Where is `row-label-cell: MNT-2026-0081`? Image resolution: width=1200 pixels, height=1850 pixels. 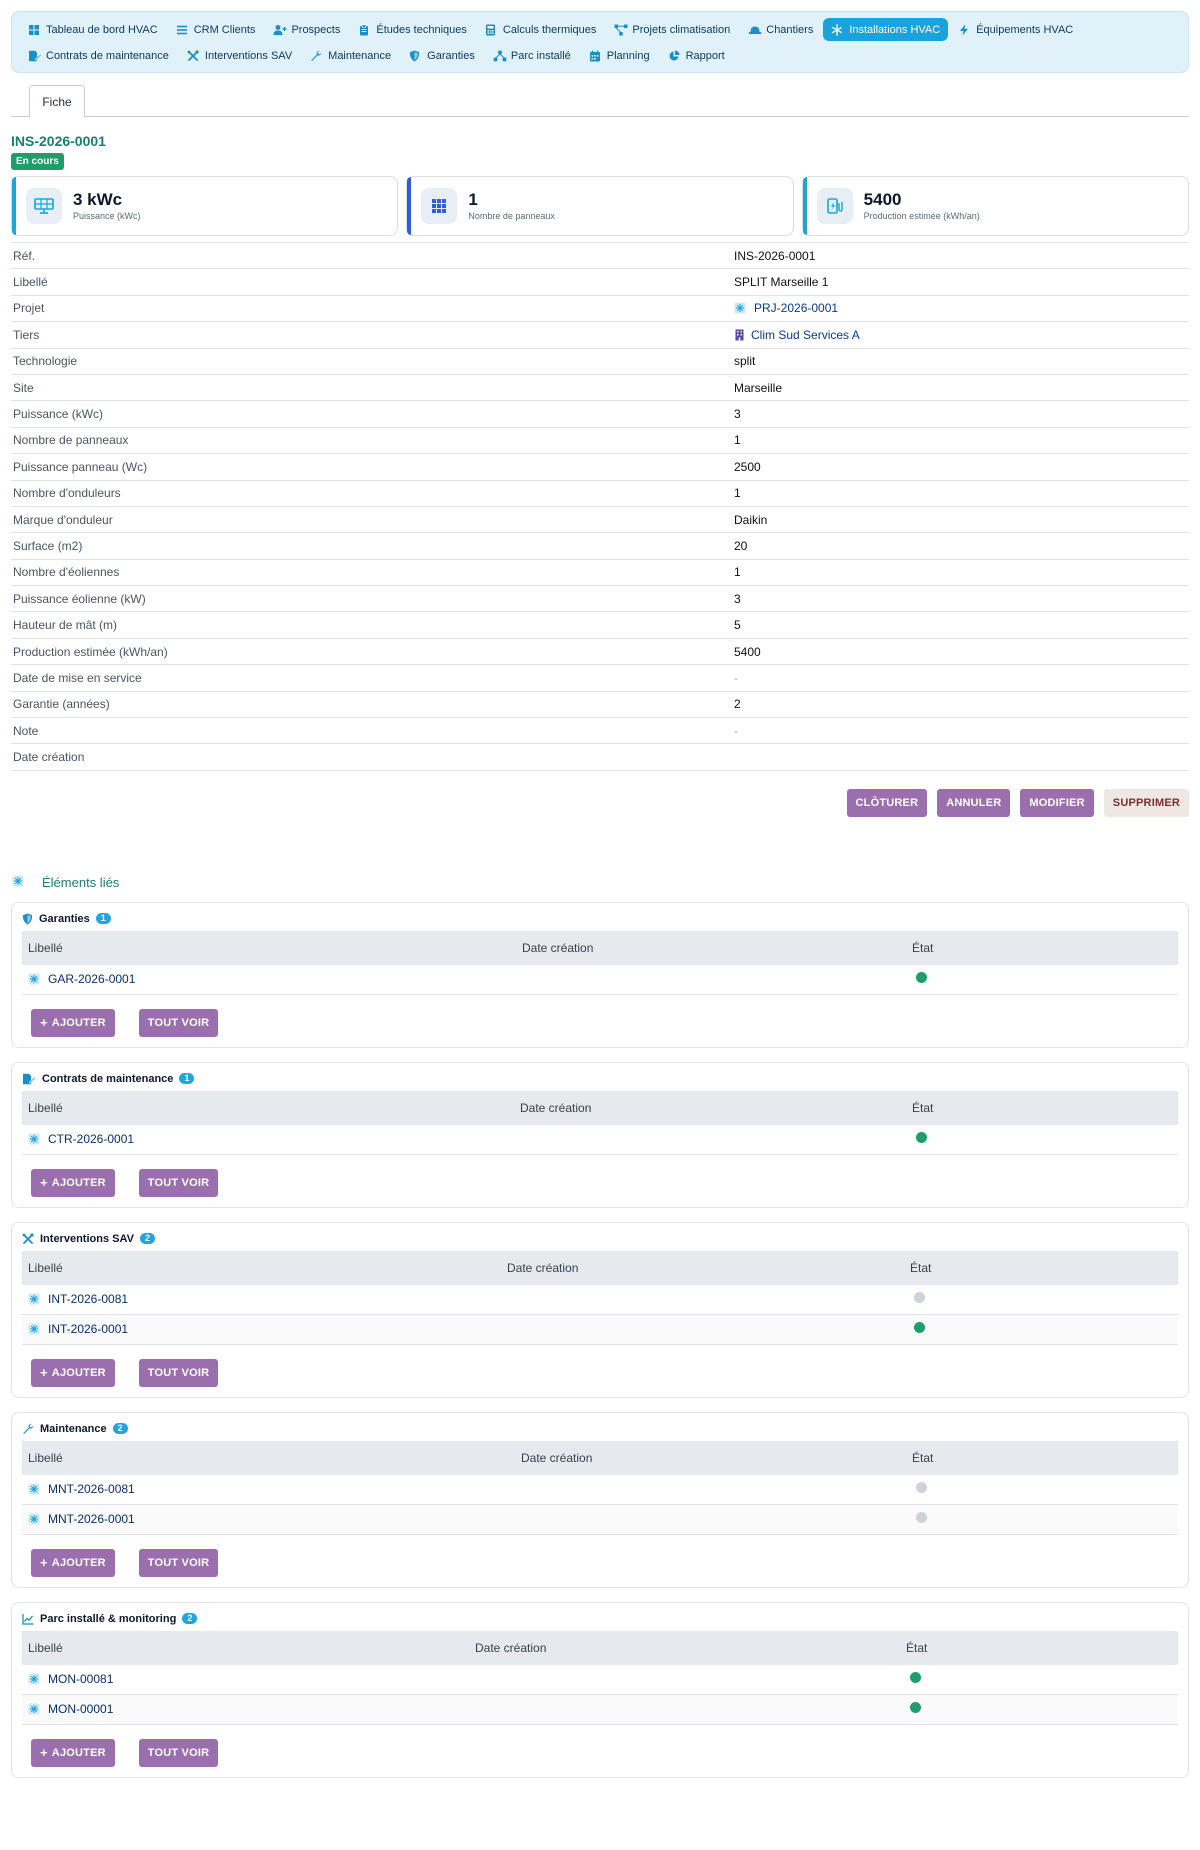 row-label-cell: MNT-2026-0081 is located at coordinates (271, 1489).